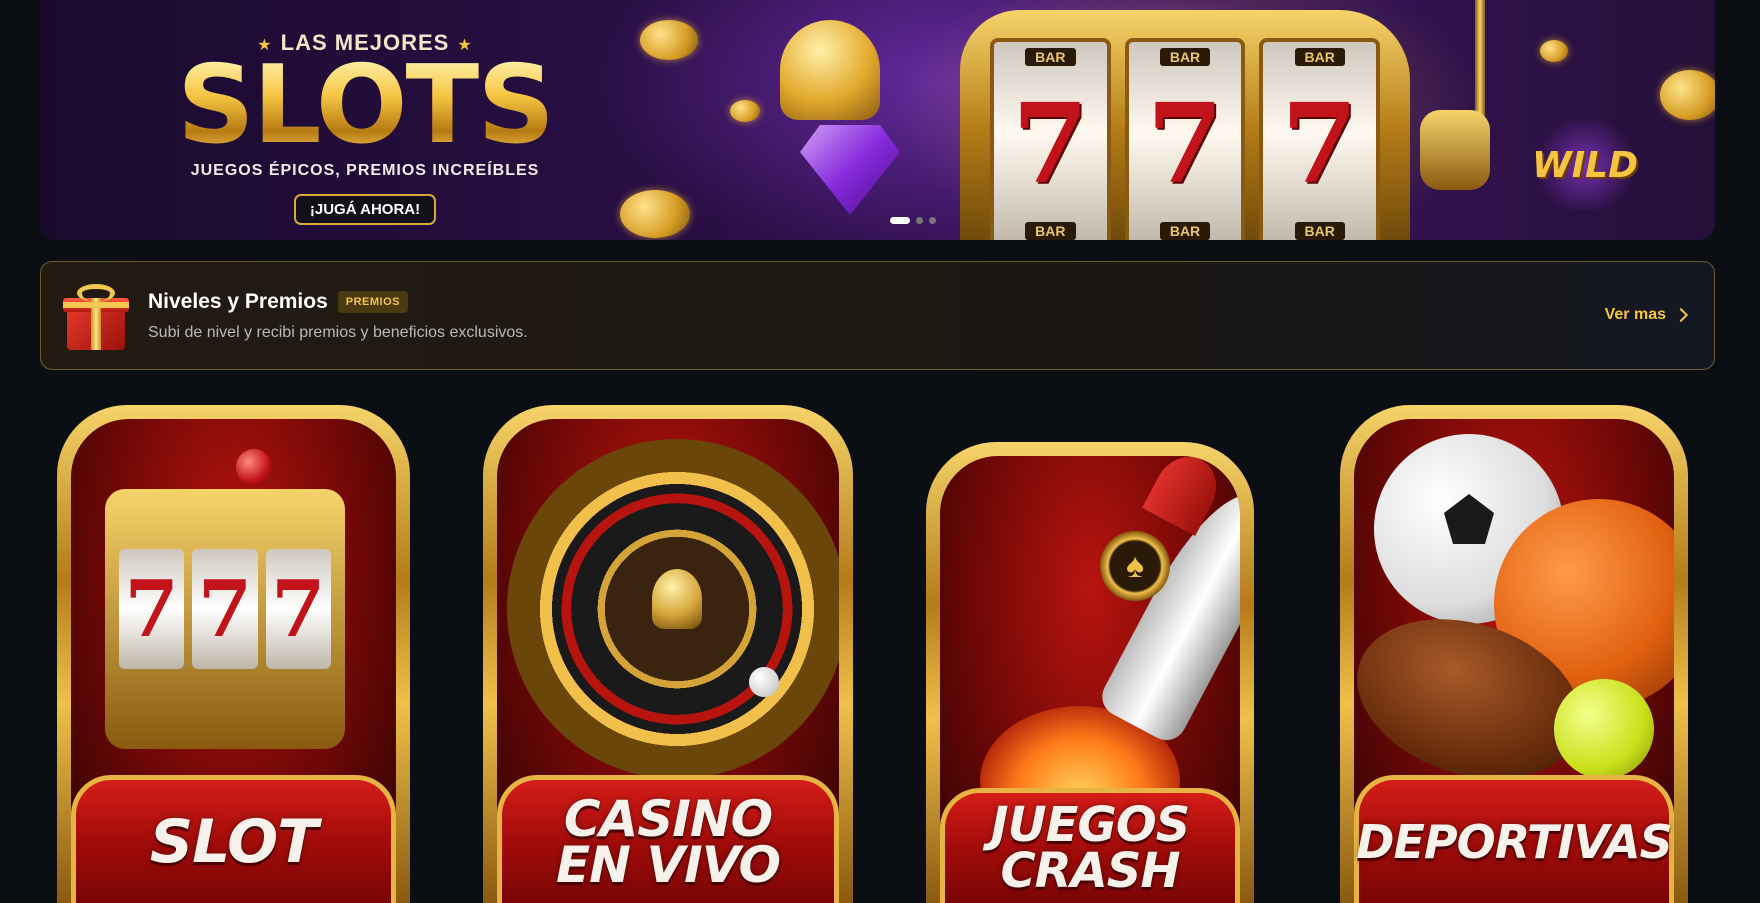 The image size is (1760, 903). I want to click on category-label-box: CASINO EN VIVO, so click(668, 839).